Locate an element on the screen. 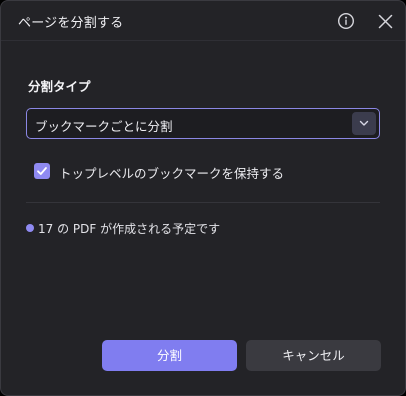  keep-top-level-label: トップレベルのブックマークを保持する is located at coordinates (172, 173).